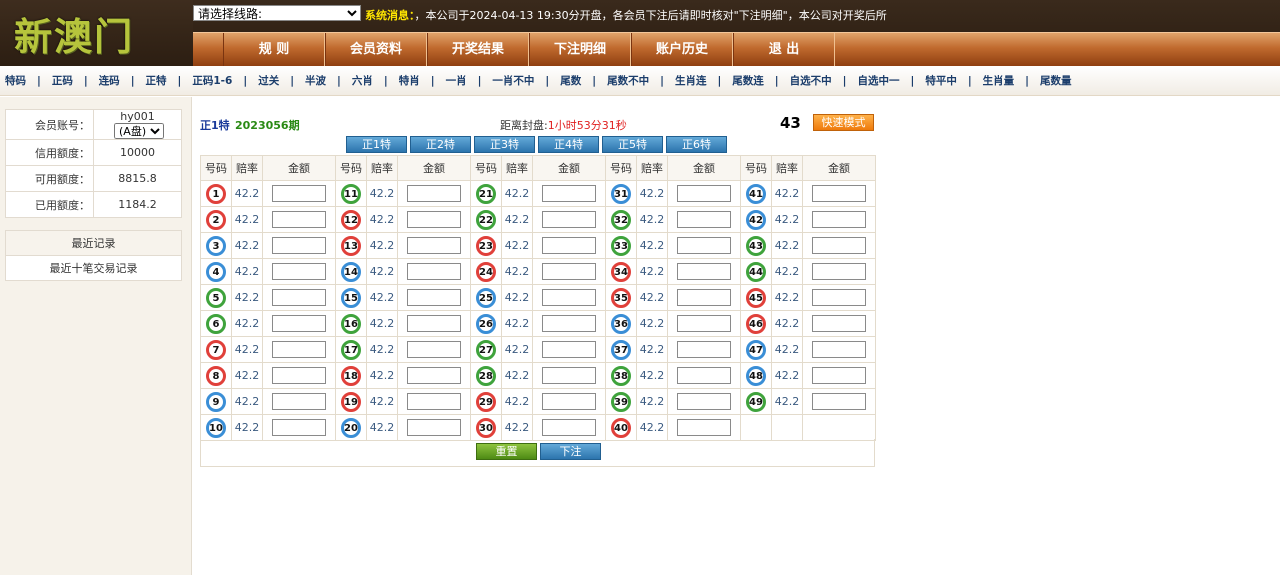 Image resolution: width=1280 pixels, height=575 pixels. What do you see at coordinates (878, 80) in the screenshot?
I see `game-type-link-17: 自选中一` at bounding box center [878, 80].